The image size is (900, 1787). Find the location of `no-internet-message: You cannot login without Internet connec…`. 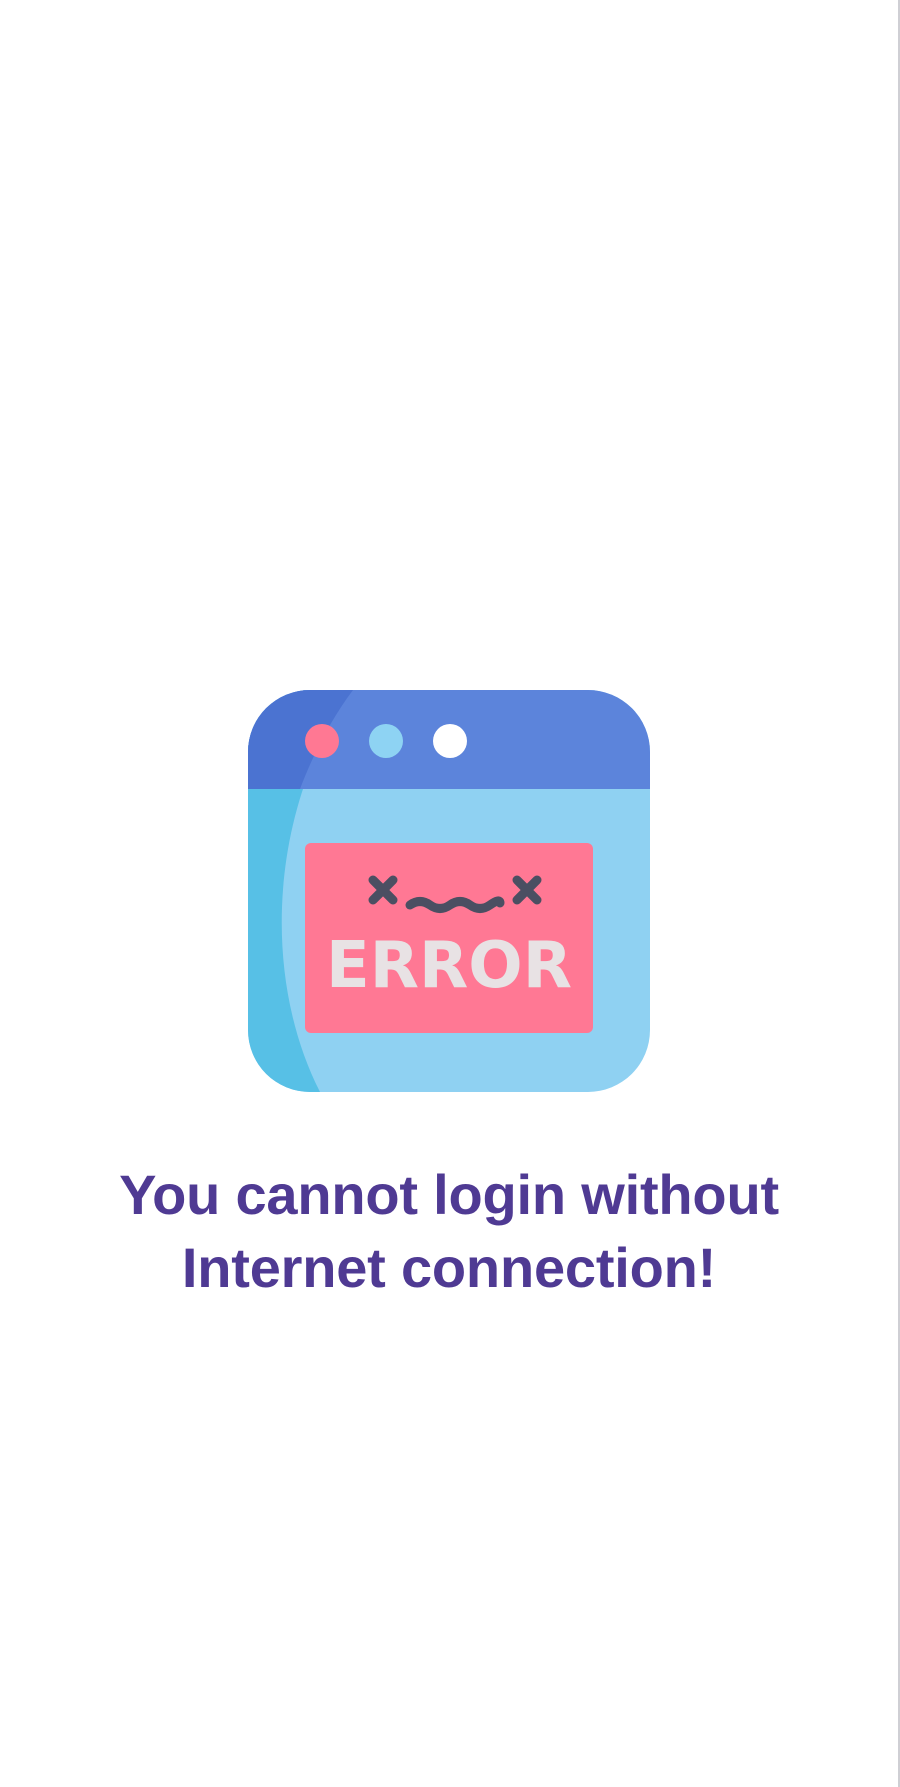

no-internet-message: You cannot login without Internet connec… is located at coordinates (449, 1231).